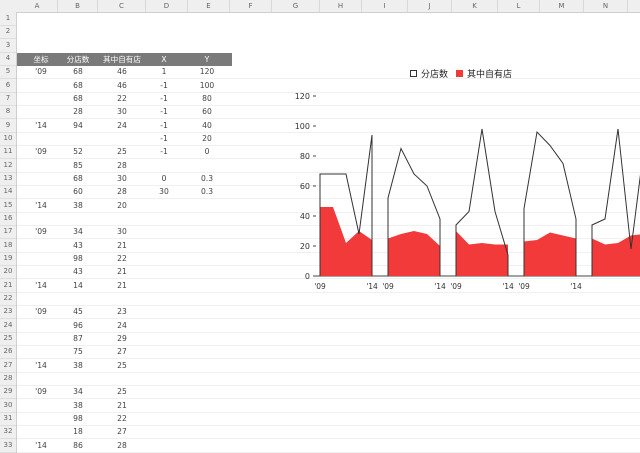 This screenshot has height=453, width=640. What do you see at coordinates (8, 206) in the screenshot?
I see `row-header-15: 15` at bounding box center [8, 206].